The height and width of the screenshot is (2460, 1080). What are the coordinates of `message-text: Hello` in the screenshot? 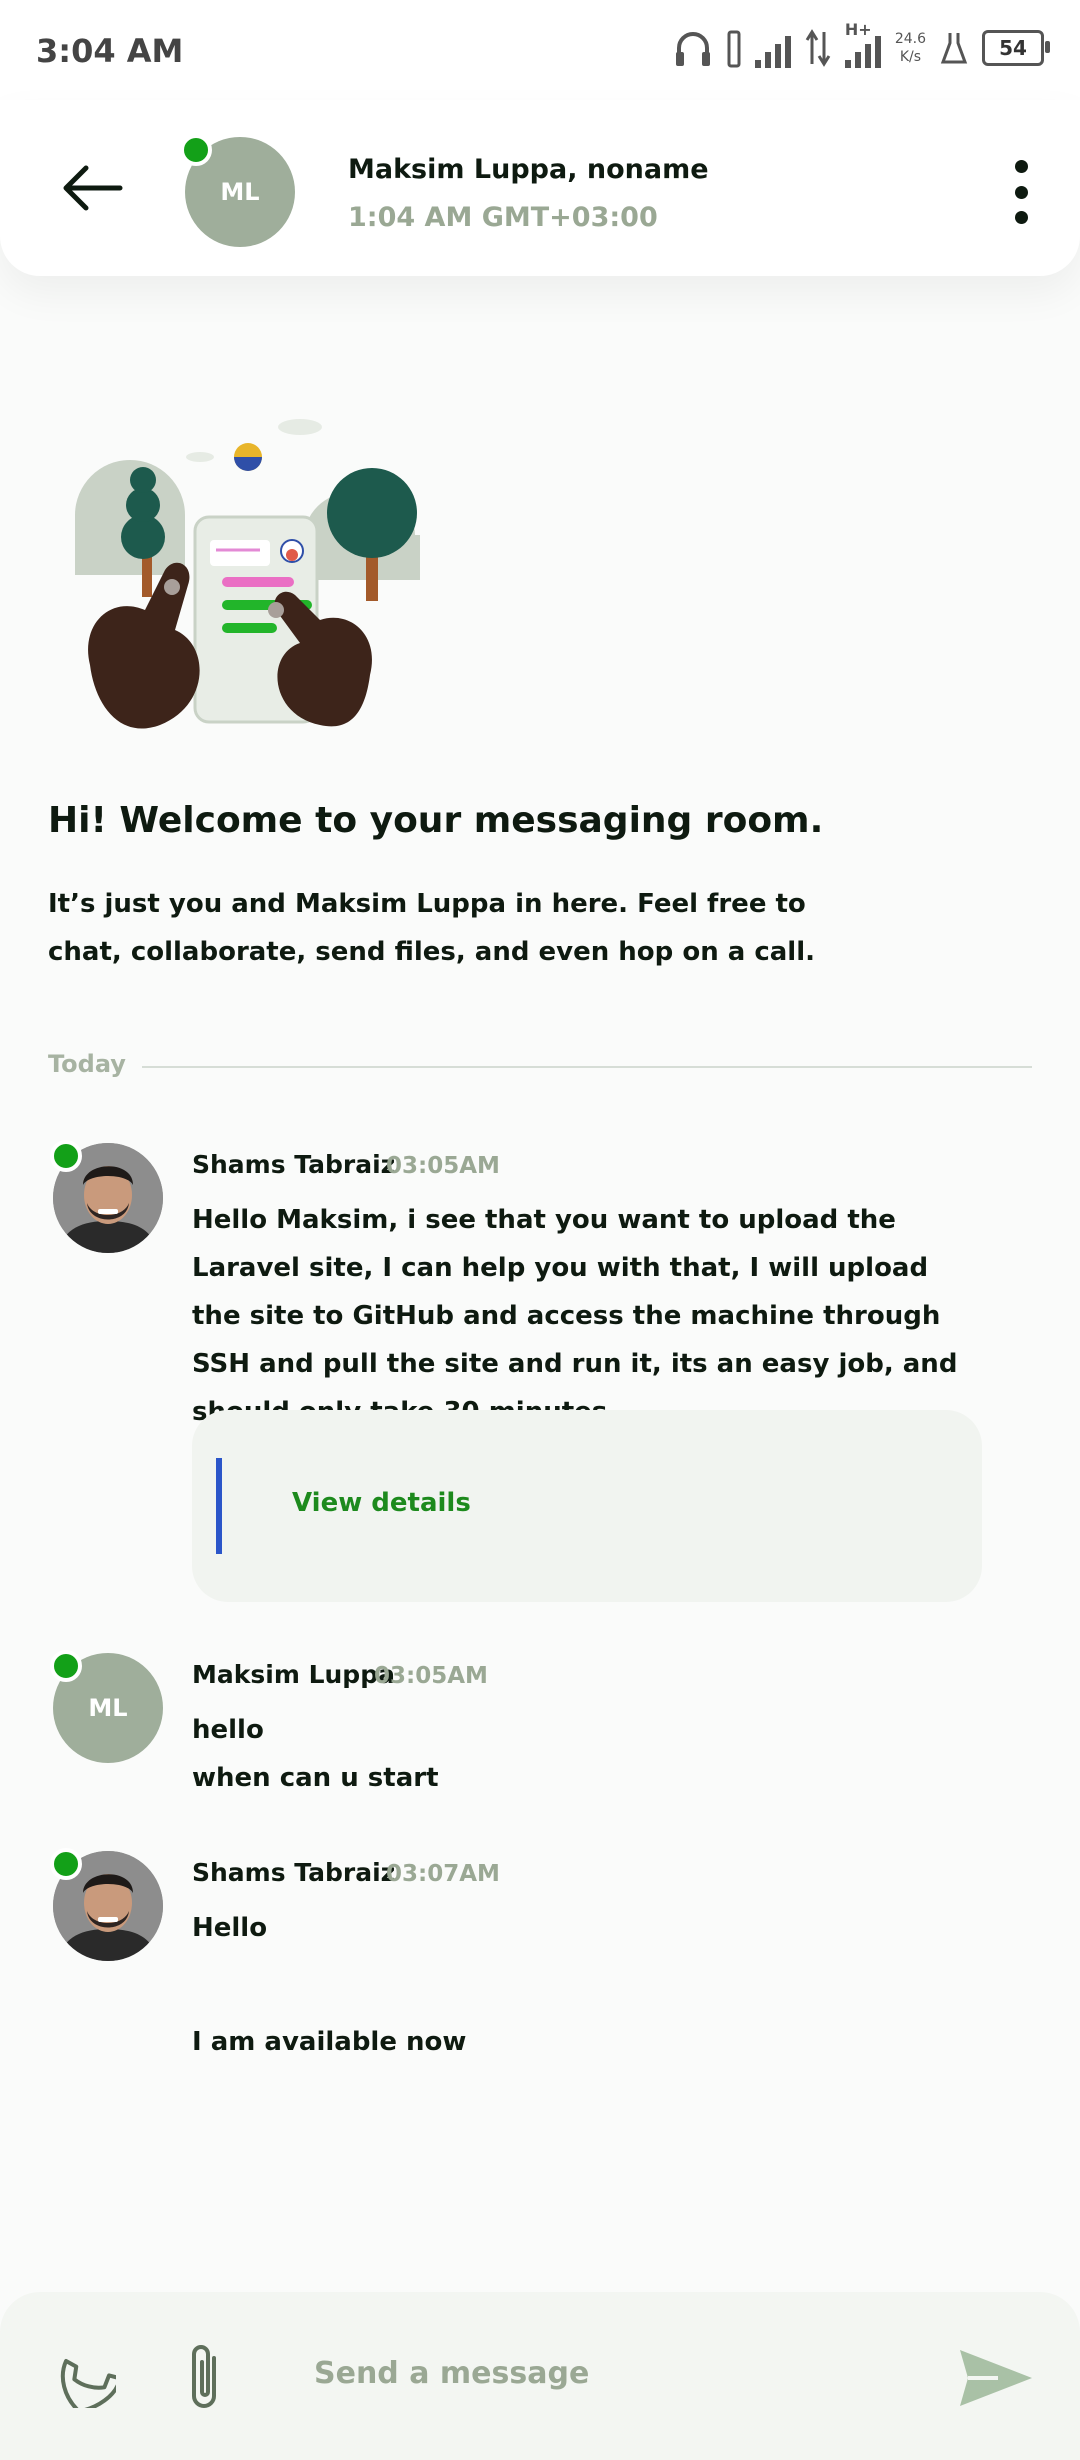 It's located at (230, 1928).